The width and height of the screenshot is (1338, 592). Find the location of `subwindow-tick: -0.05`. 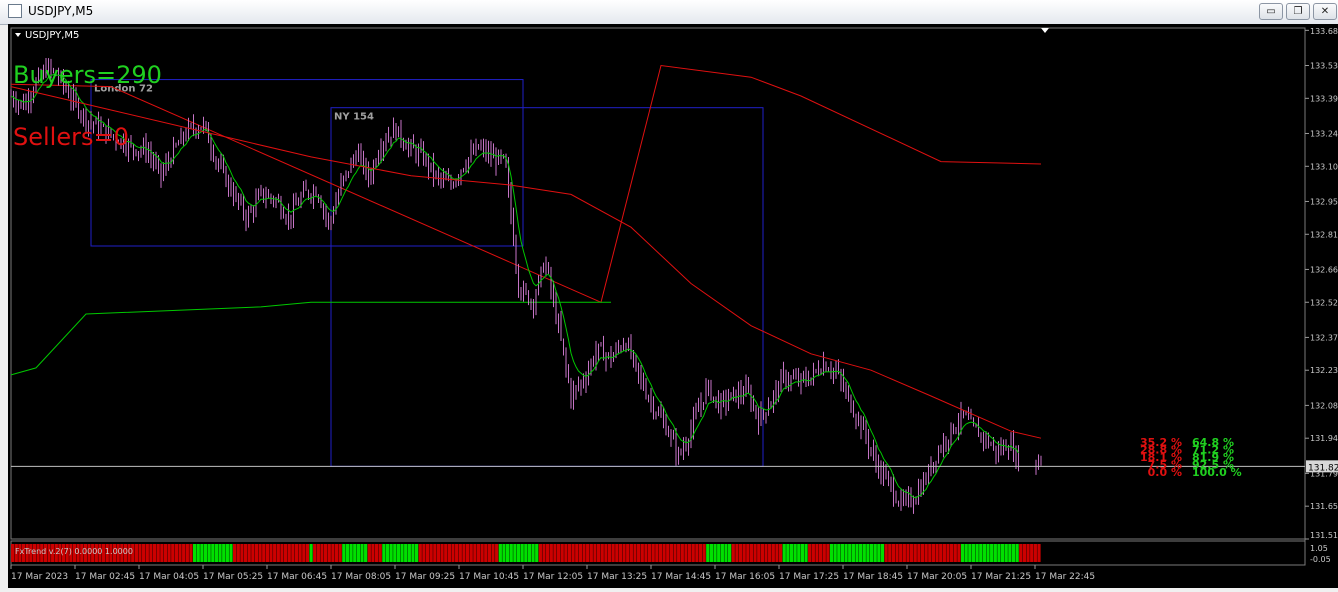

subwindow-tick: -0.05 is located at coordinates (1320, 559).